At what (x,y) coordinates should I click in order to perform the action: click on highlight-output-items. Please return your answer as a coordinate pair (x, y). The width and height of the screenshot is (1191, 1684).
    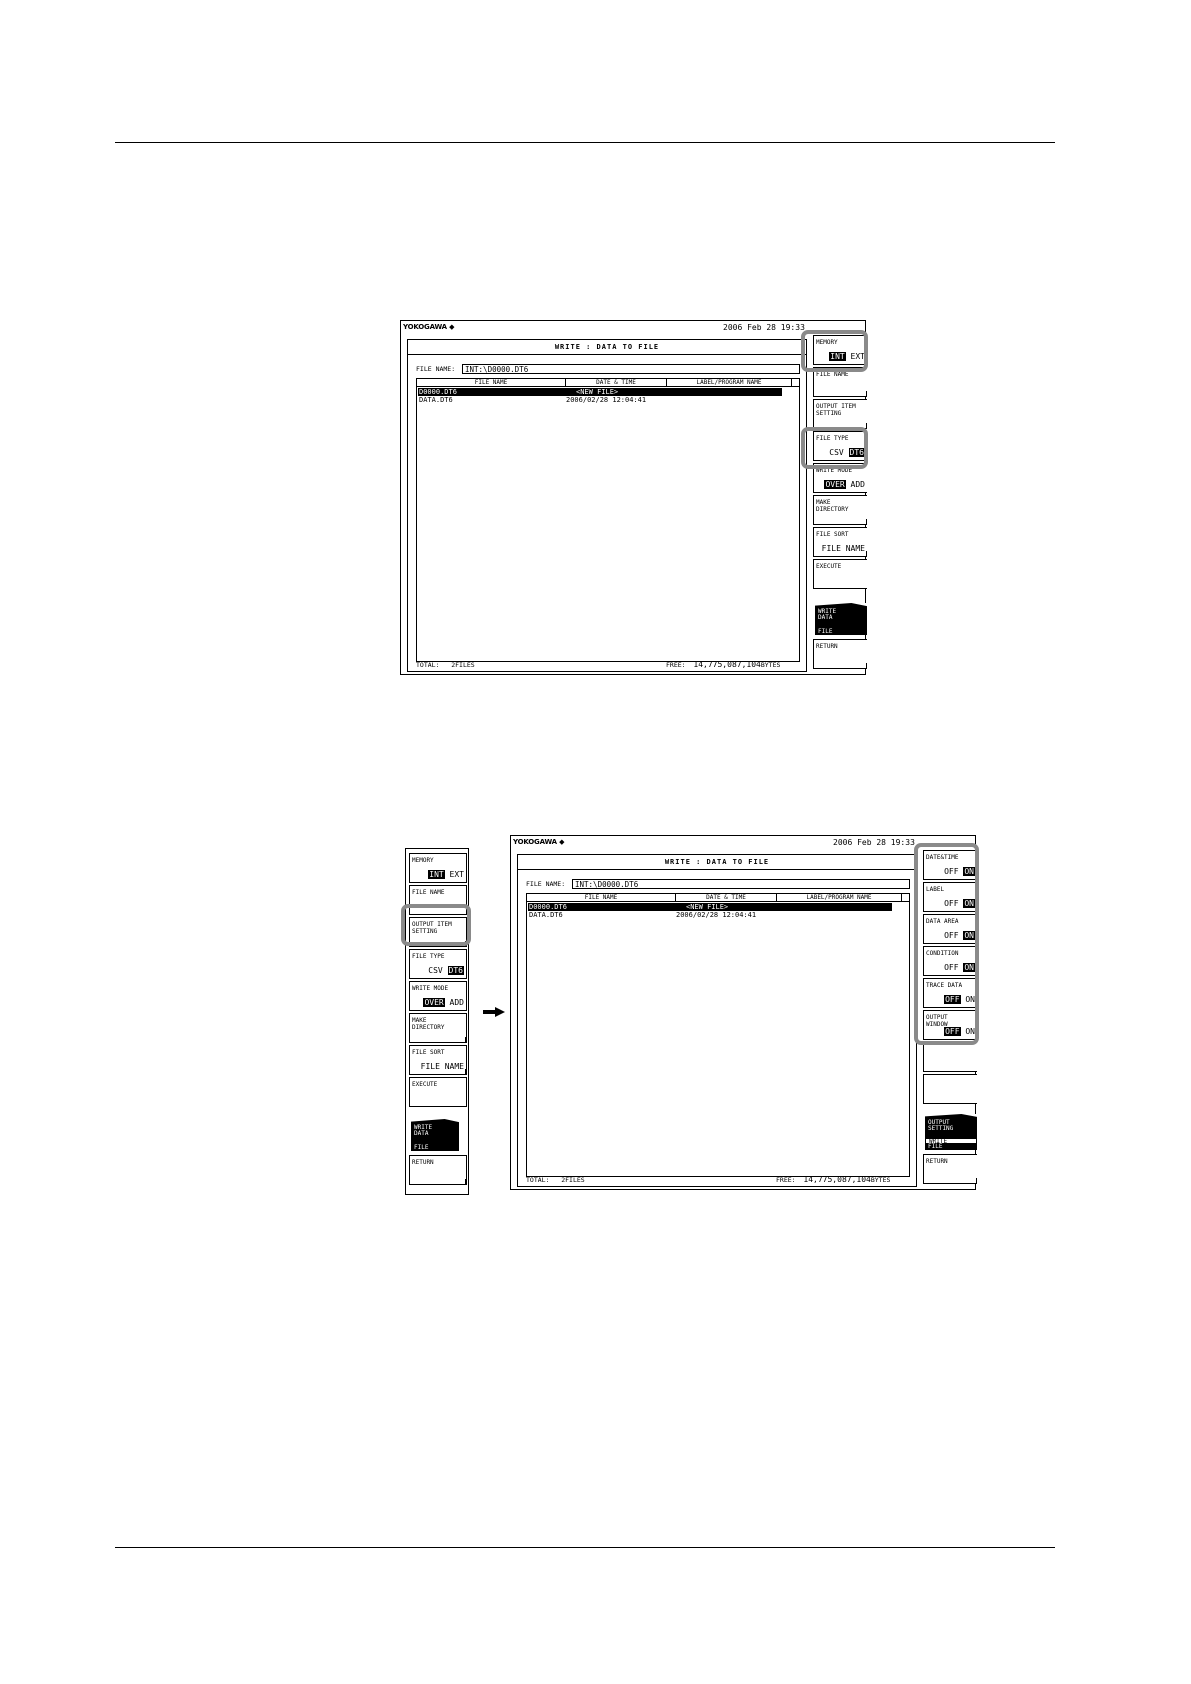
    Looking at the image, I should click on (946, 944).